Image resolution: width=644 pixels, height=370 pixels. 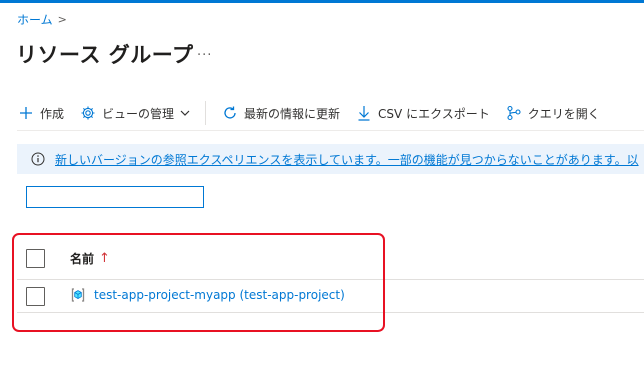 What do you see at coordinates (52, 113) in the screenshot?
I see `create-label: 作成` at bounding box center [52, 113].